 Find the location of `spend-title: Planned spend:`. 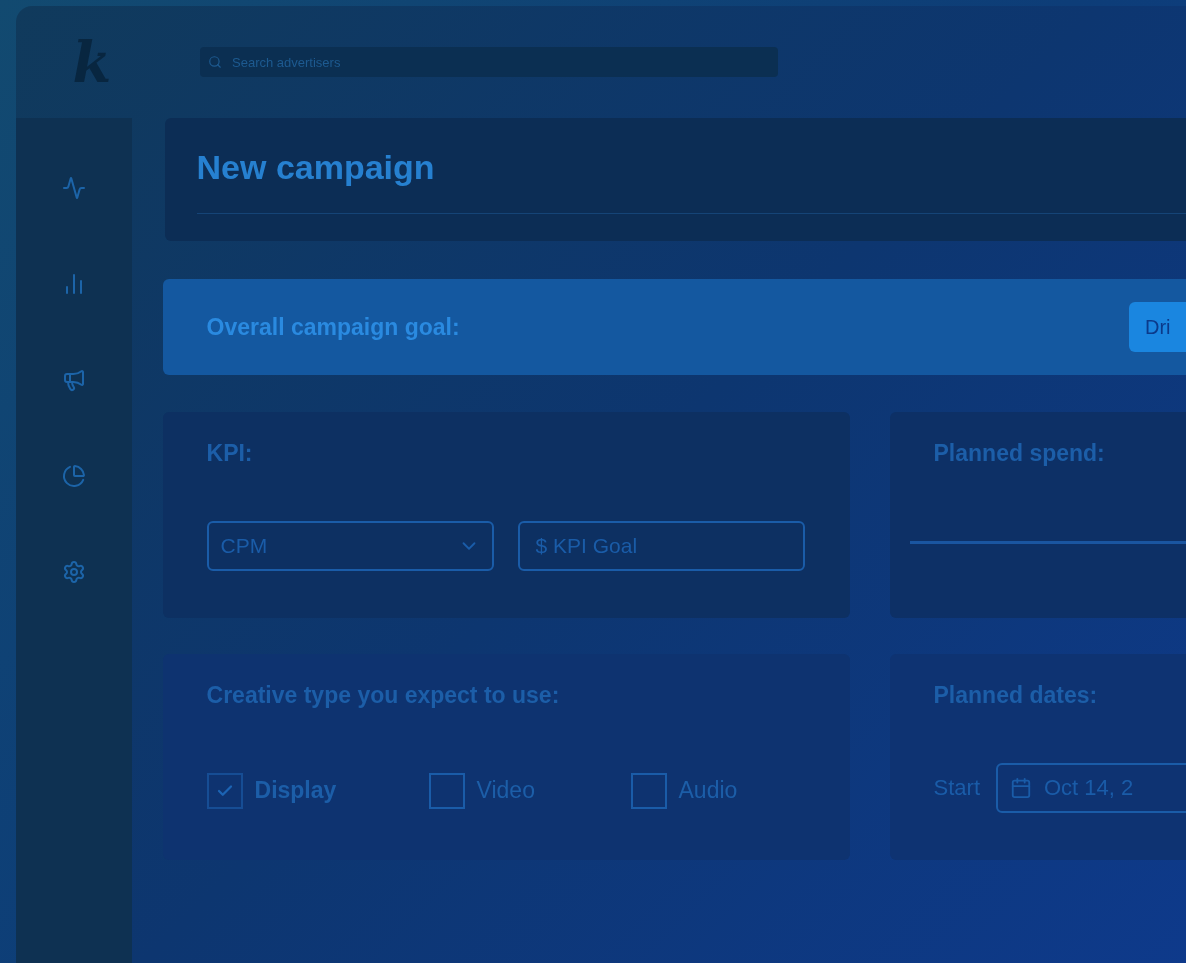

spend-title: Planned spend: is located at coordinates (1019, 453).